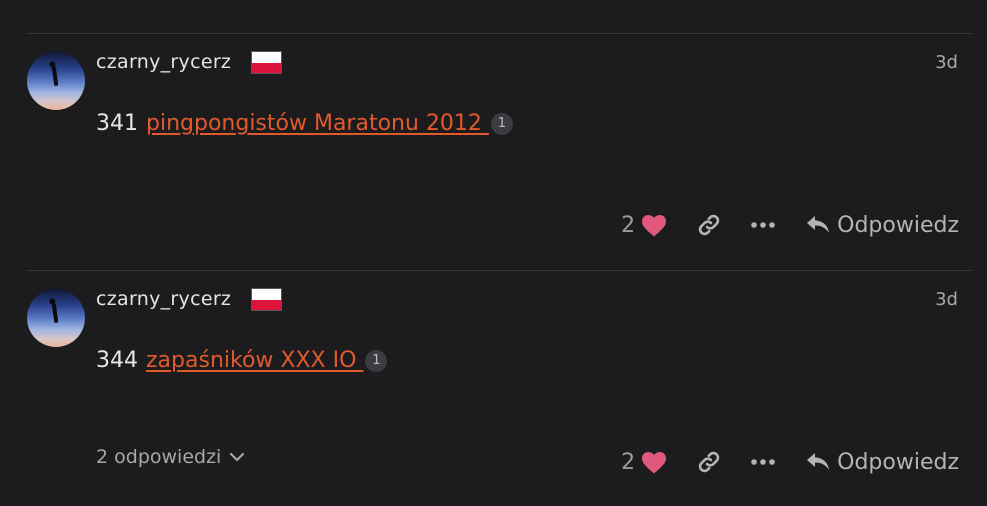 This screenshot has height=506, width=987. What do you see at coordinates (237, 457) in the screenshot?
I see `chevron-down-icon` at bounding box center [237, 457].